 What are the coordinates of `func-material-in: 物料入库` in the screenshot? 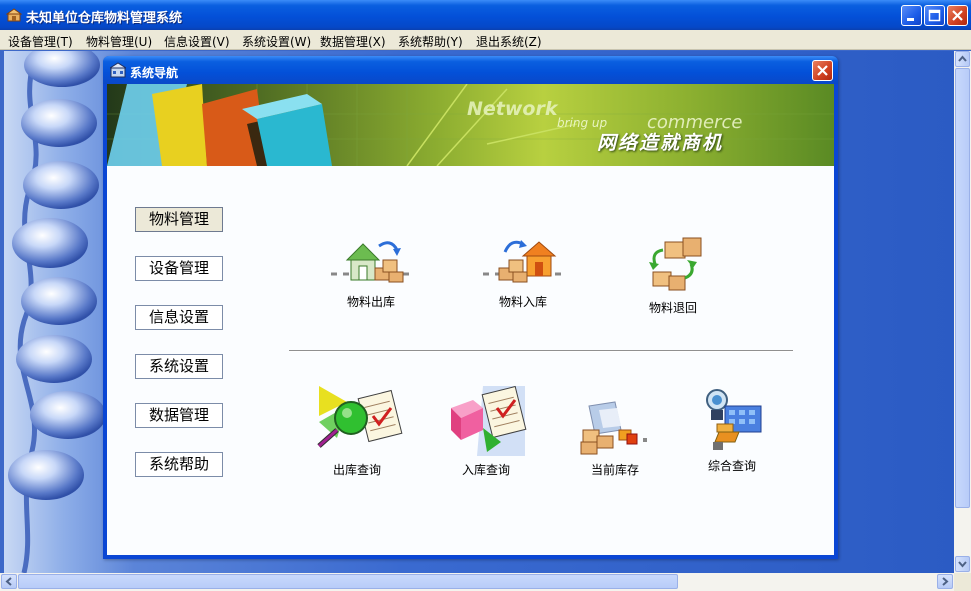 It's located at (523, 272).